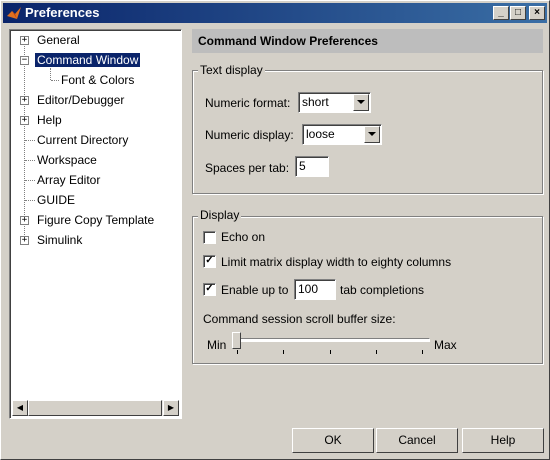  Describe the element at coordinates (209, 237) in the screenshot. I see `echo-on-checkbox` at that location.